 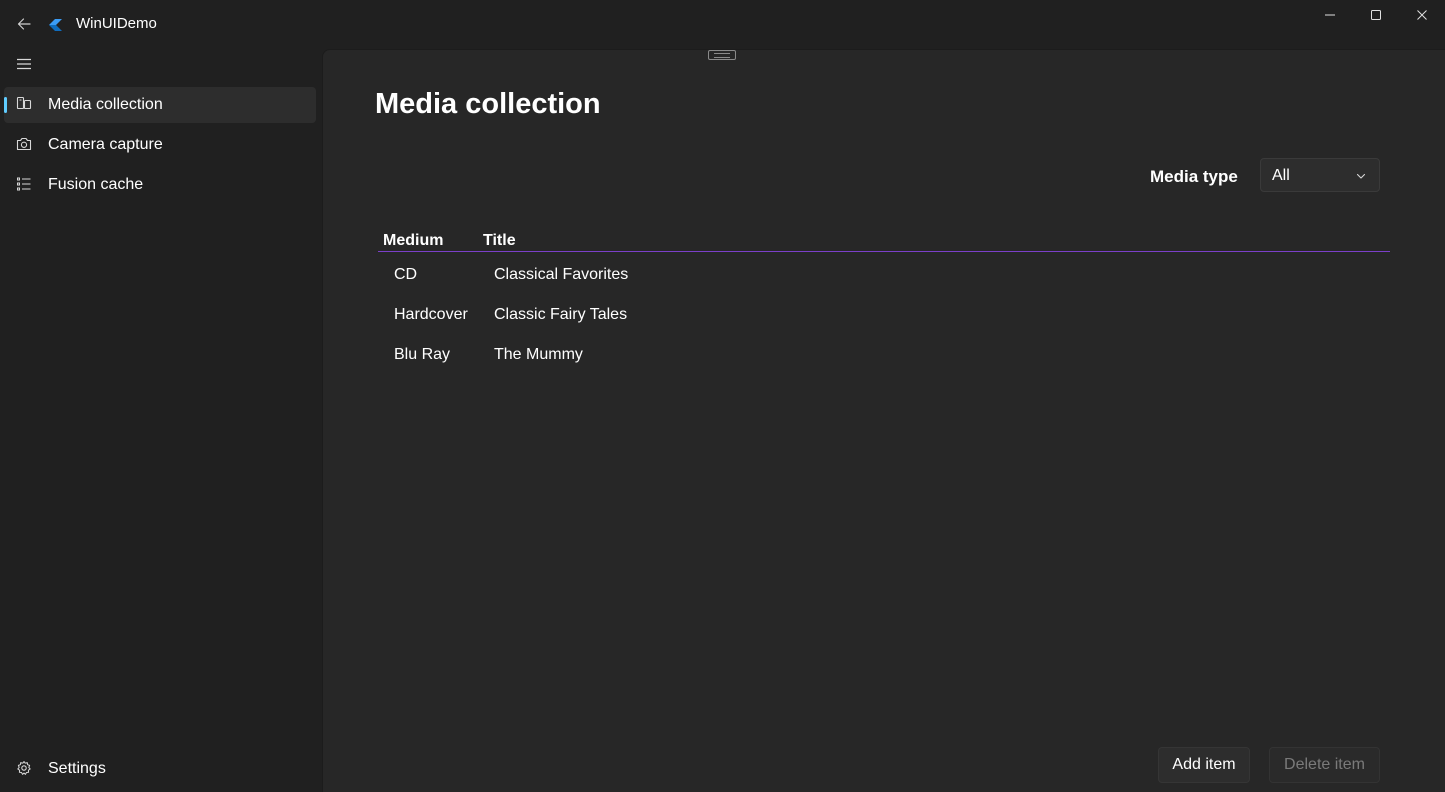 I want to click on title-bar: WinUIDemo, so click(x=722, y=24).